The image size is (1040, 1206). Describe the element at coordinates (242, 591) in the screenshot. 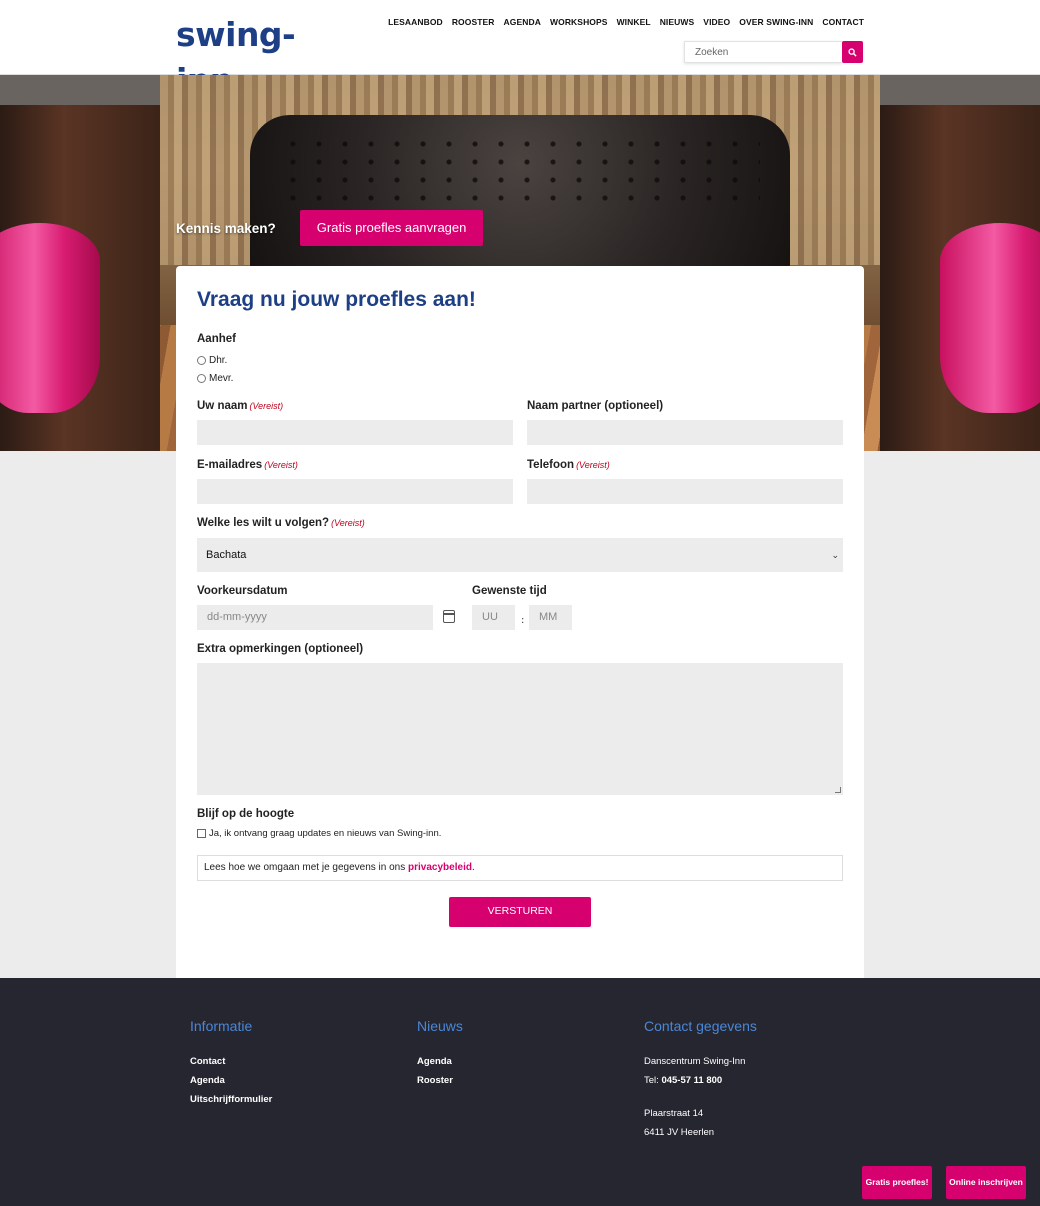

I see `date-label: Voorkeursdatum` at that location.